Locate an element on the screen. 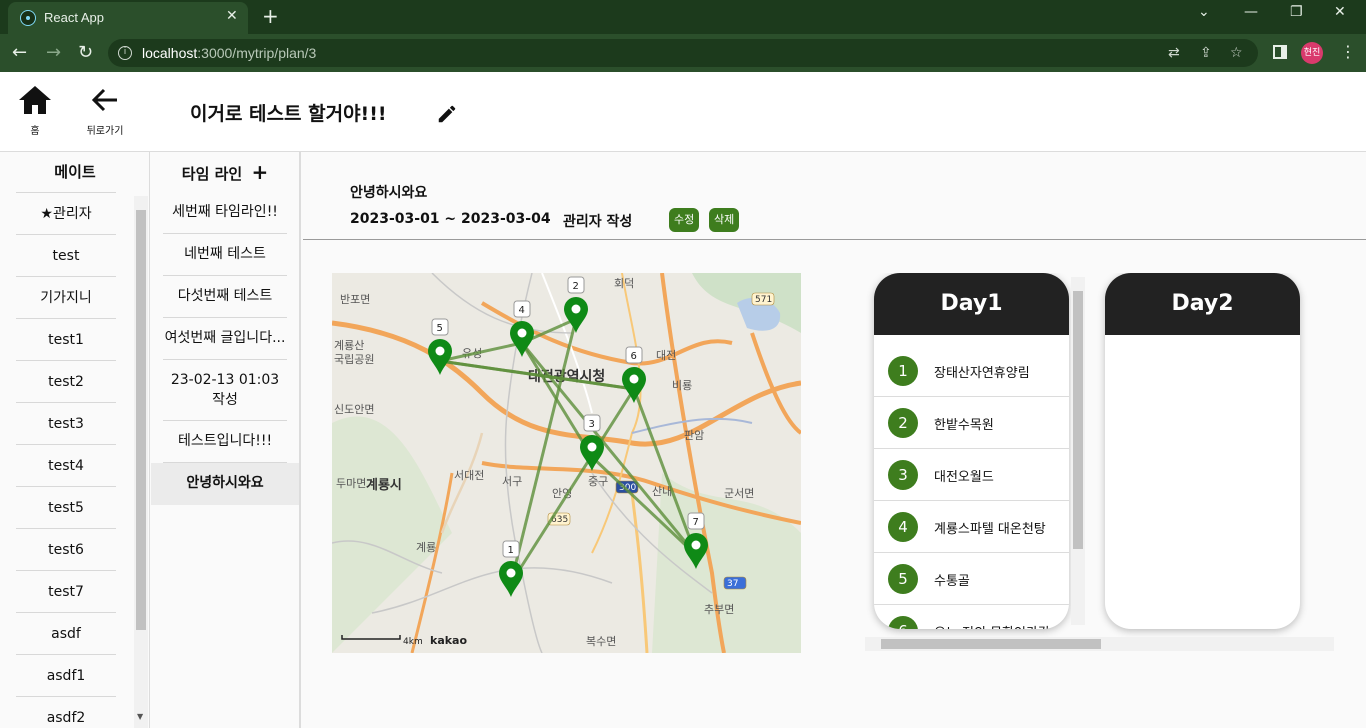 The width and height of the screenshot is (1366, 728). info-icon: i is located at coordinates (125, 53).